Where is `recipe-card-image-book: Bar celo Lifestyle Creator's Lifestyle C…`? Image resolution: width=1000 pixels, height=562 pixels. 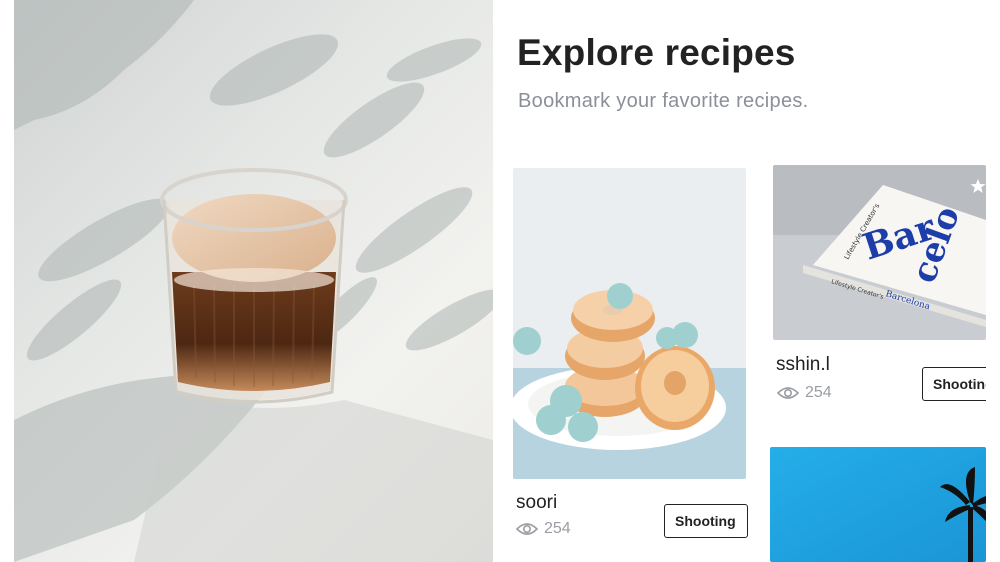
recipe-card-image-book: Bar celo Lifestyle Creator's Lifestyle C… is located at coordinates (879, 252).